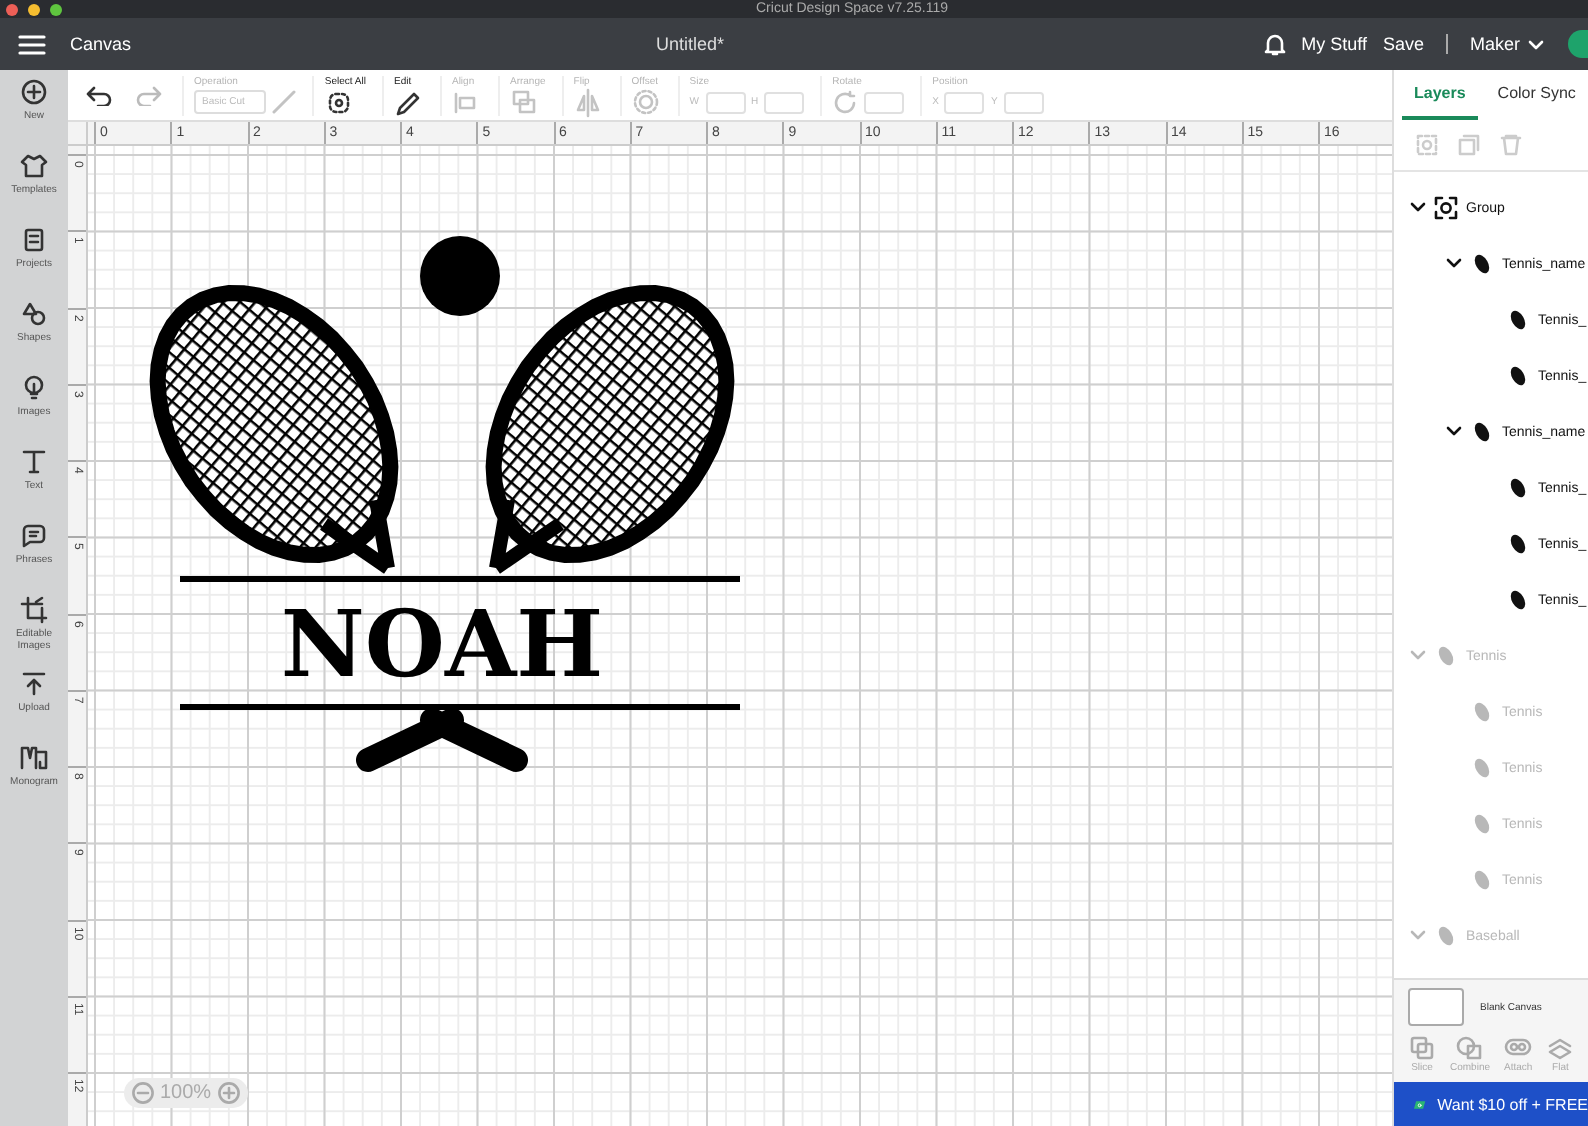 The width and height of the screenshot is (1588, 1126). Describe the element at coordinates (56, 9) in the screenshot. I see `window-zoom-button` at that location.